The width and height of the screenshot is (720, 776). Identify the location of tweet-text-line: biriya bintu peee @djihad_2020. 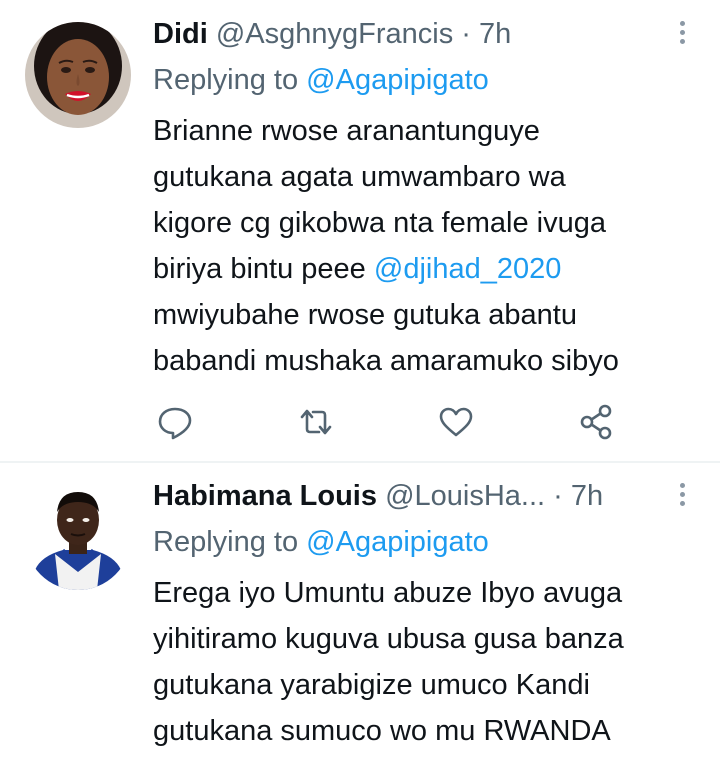
(433, 269).